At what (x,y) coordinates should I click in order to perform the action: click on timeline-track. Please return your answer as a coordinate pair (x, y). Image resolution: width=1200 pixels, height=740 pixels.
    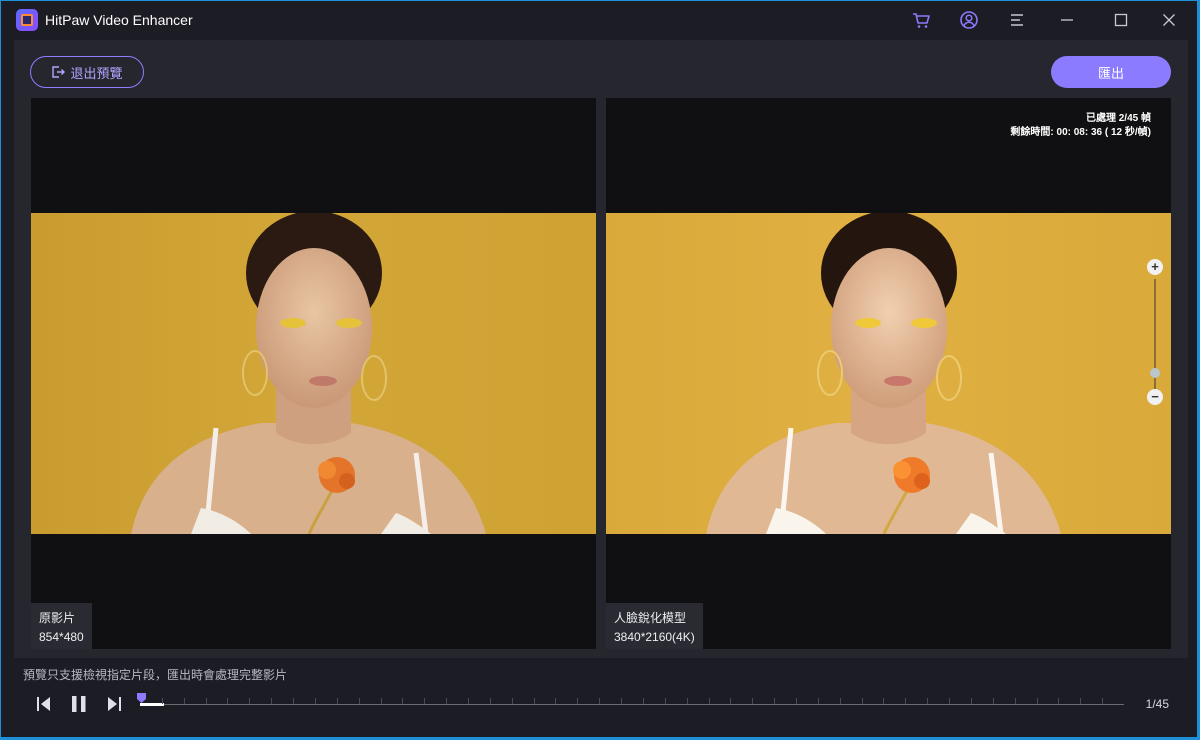
    Looking at the image, I should click on (632, 704).